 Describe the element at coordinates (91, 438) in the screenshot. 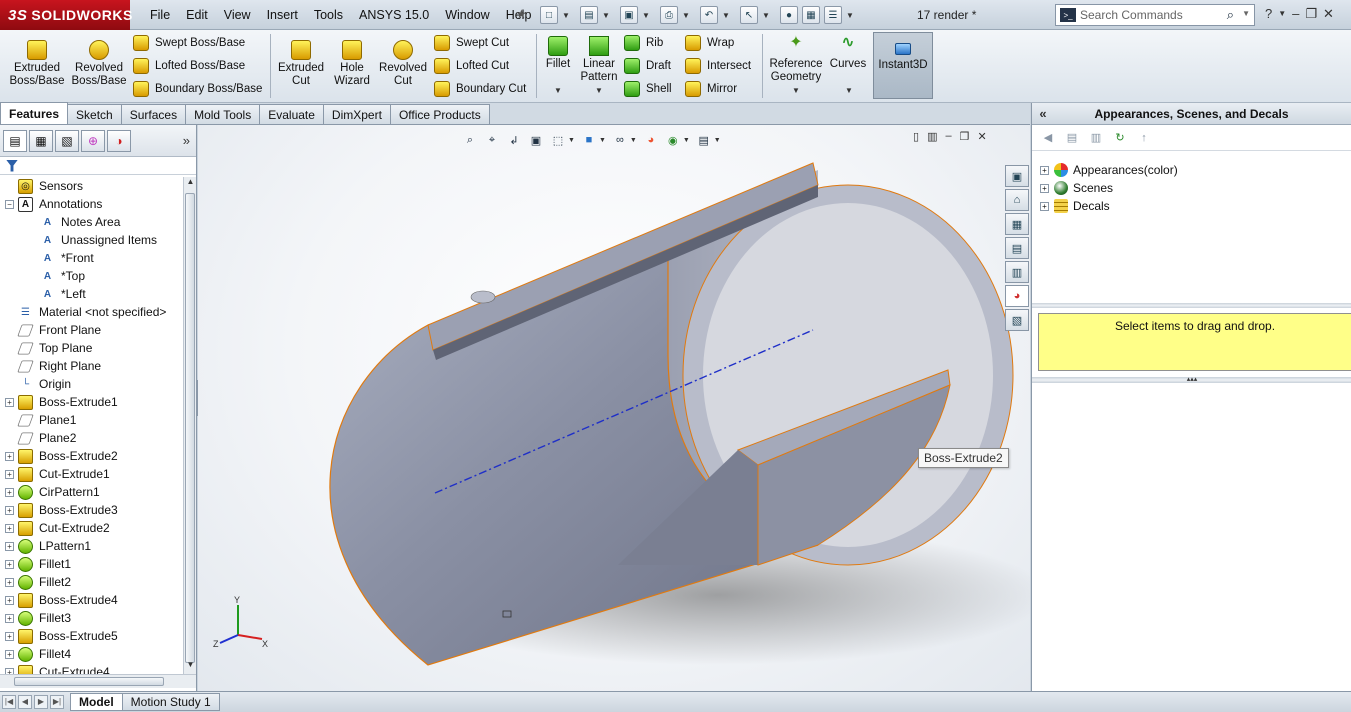

I see `tree-item: Plane2` at that location.